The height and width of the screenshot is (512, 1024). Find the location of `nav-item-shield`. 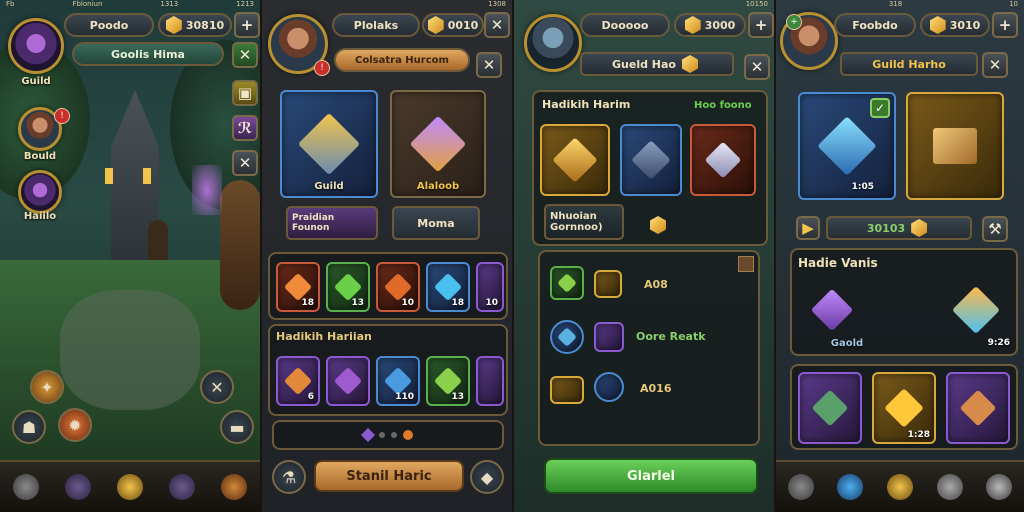

nav-item-shield is located at coordinates (234, 487).